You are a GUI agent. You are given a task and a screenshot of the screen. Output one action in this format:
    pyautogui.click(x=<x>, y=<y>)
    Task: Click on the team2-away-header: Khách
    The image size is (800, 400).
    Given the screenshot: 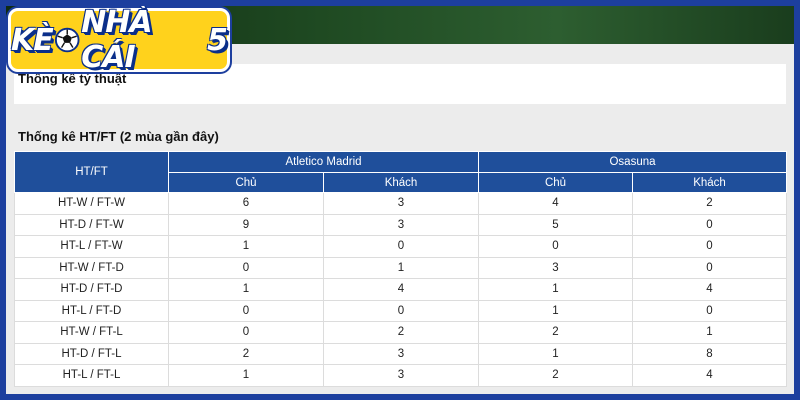 What is the action you would take?
    pyautogui.click(x=709, y=182)
    